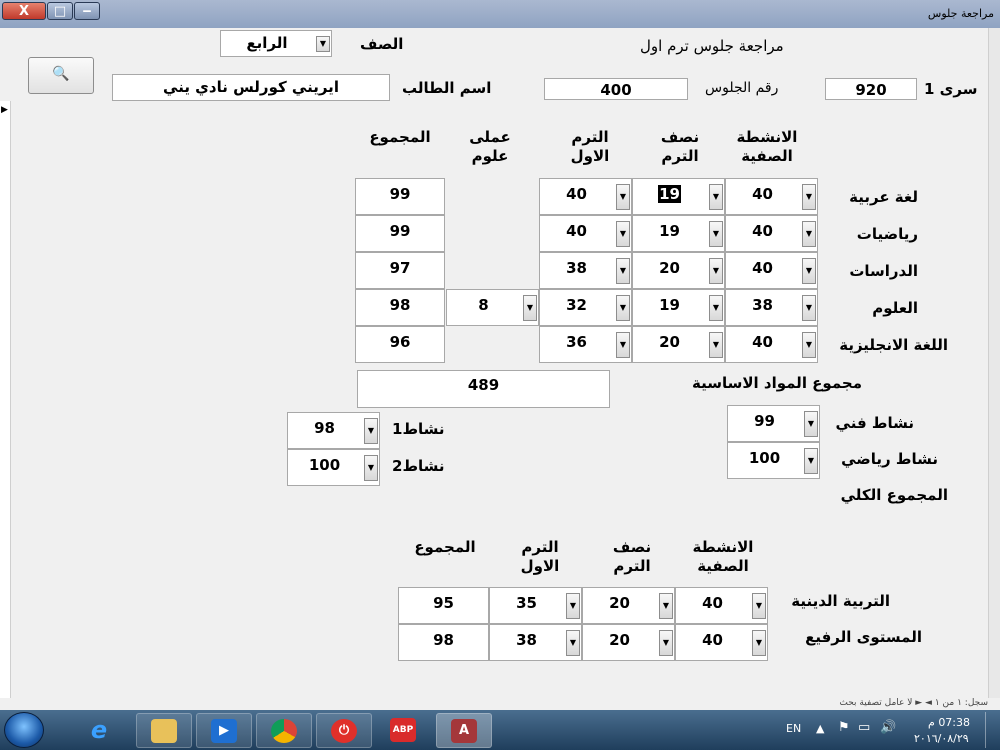 This screenshot has height=750, width=1000. Describe the element at coordinates (820, 728) in the screenshot. I see `show-hidden-icons-icon: ▲` at that location.